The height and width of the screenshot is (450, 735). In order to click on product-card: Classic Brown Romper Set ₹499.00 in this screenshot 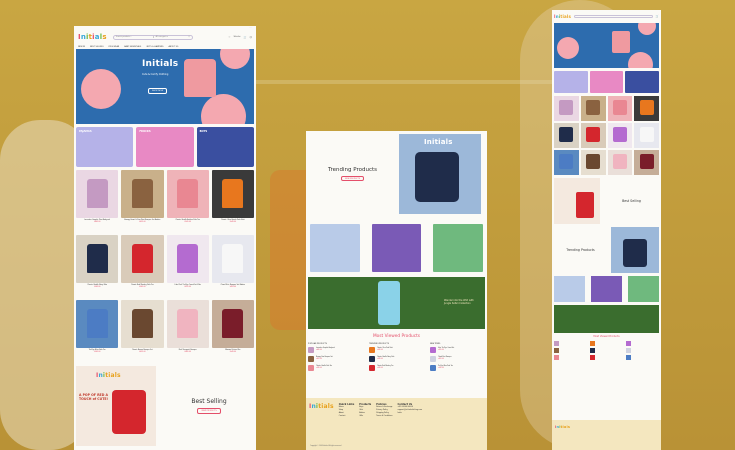, I will do `click(142, 331)`.